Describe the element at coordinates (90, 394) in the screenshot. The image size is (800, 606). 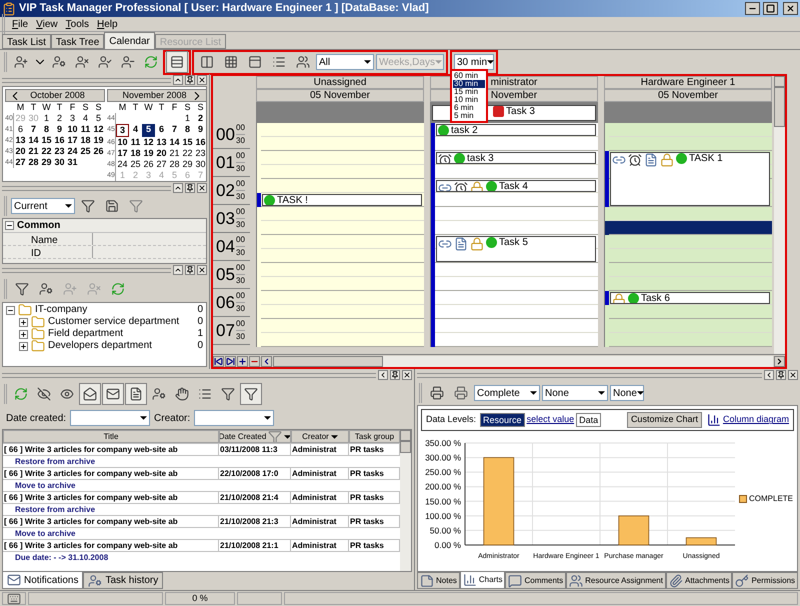
I see `open-mail-button` at that location.